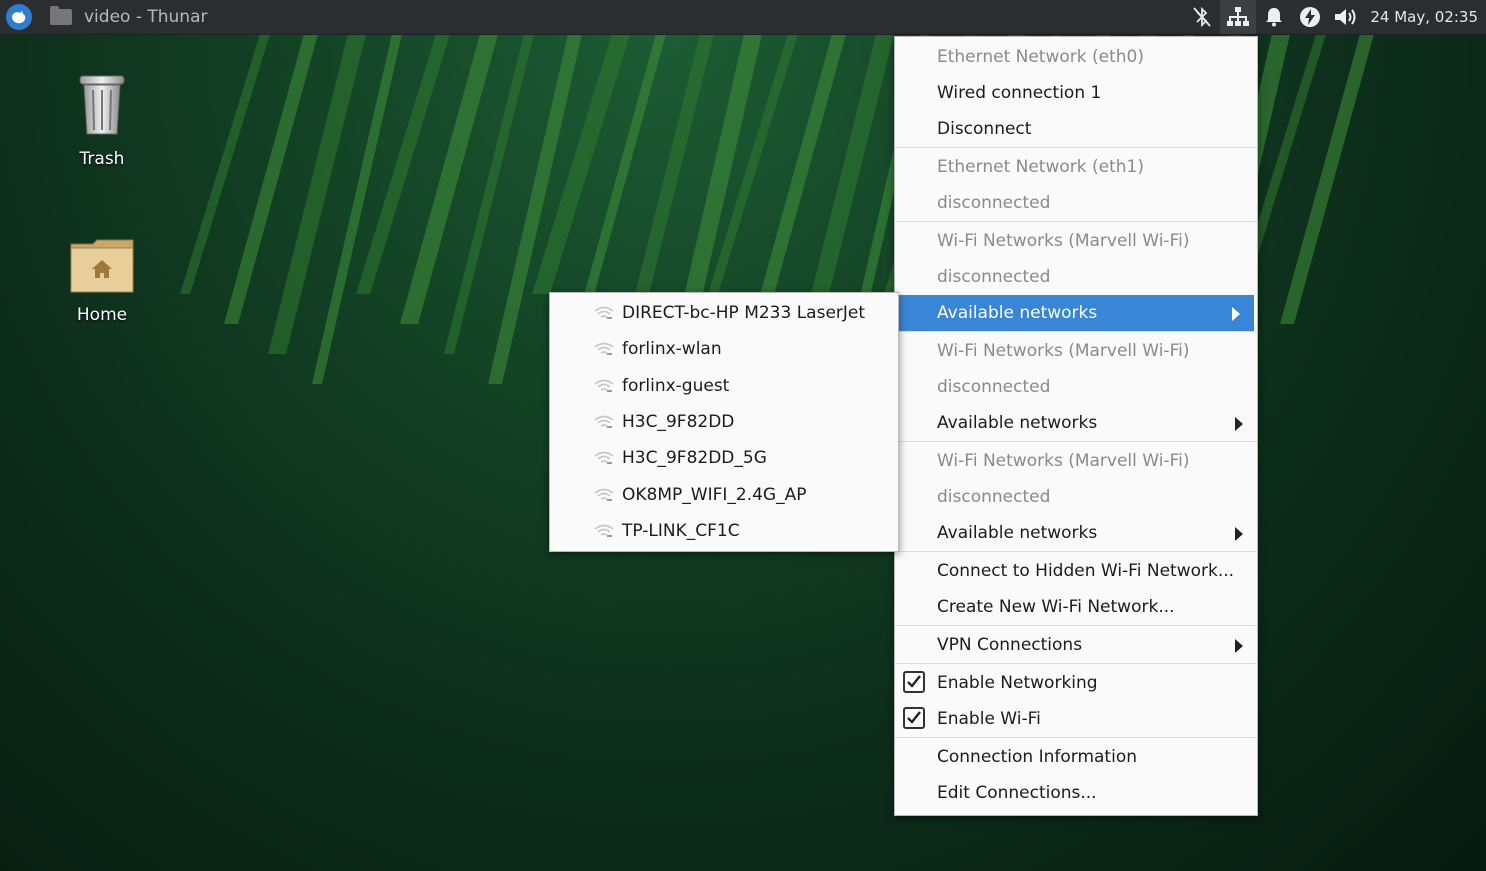 This screenshot has height=871, width=1486. I want to click on menu-item-wired-connection-1: Wired connection 1, so click(1076, 93).